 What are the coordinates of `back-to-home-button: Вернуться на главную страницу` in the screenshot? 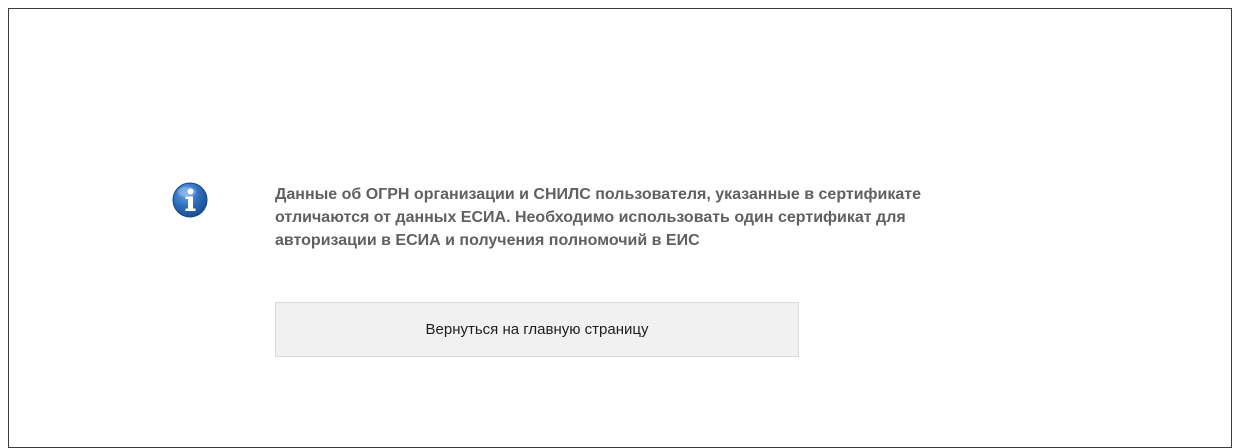 It's located at (537, 329).